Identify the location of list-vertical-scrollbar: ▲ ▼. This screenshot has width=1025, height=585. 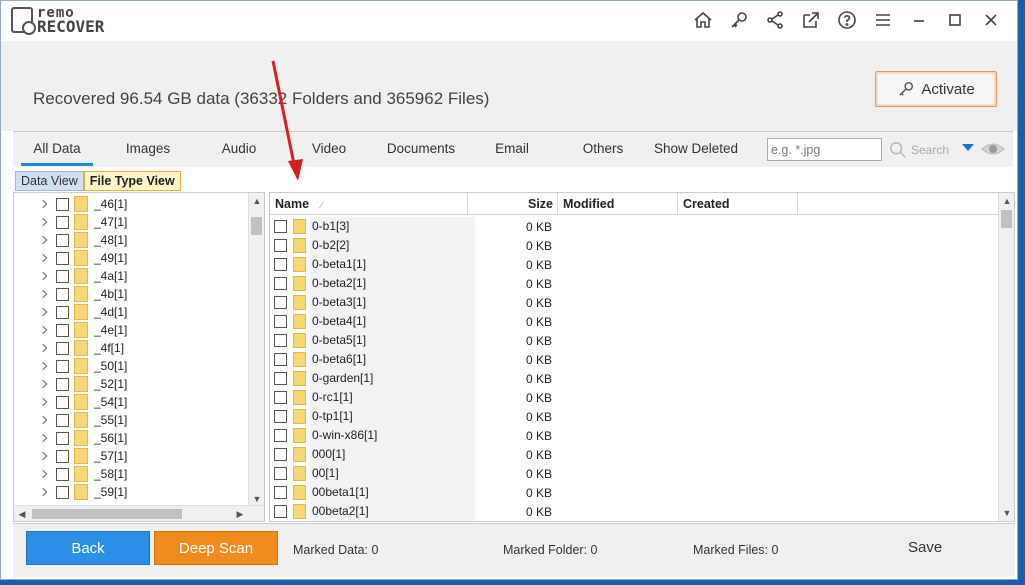
(1006, 357).